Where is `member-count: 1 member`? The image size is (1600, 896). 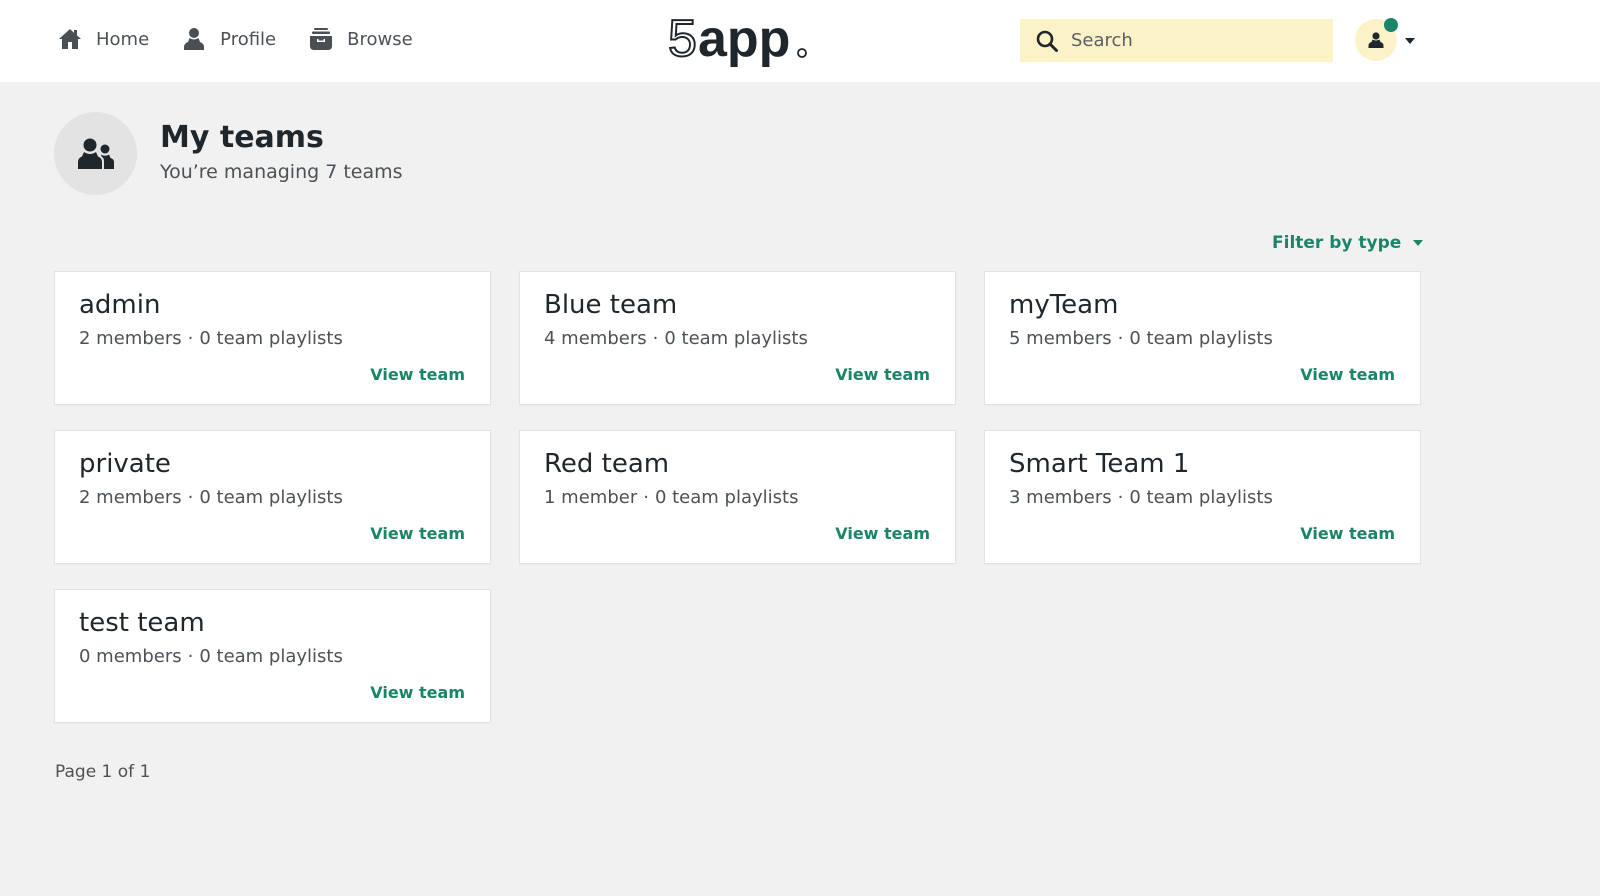 member-count: 1 member is located at coordinates (591, 497).